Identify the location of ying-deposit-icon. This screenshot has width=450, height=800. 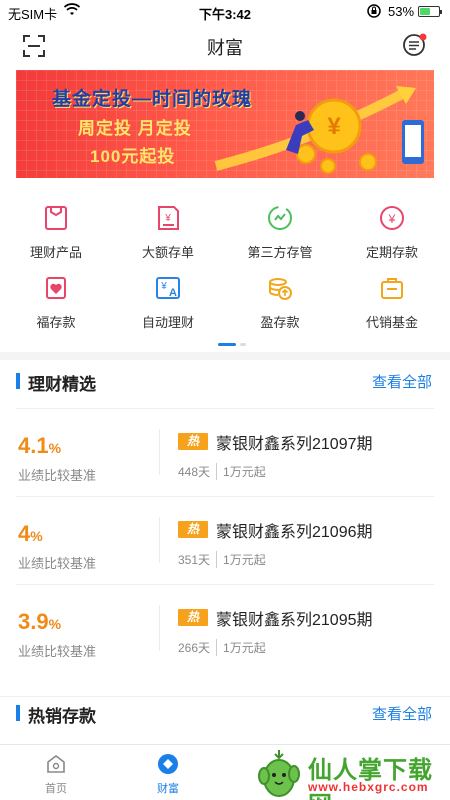
(280, 288).